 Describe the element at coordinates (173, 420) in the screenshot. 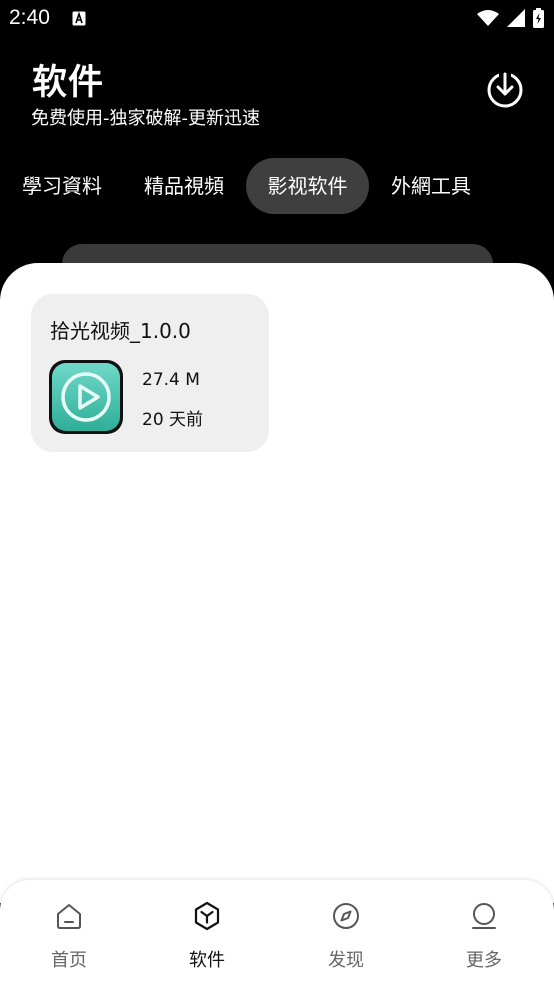

I see `app-updated-time: 20 天前` at that location.